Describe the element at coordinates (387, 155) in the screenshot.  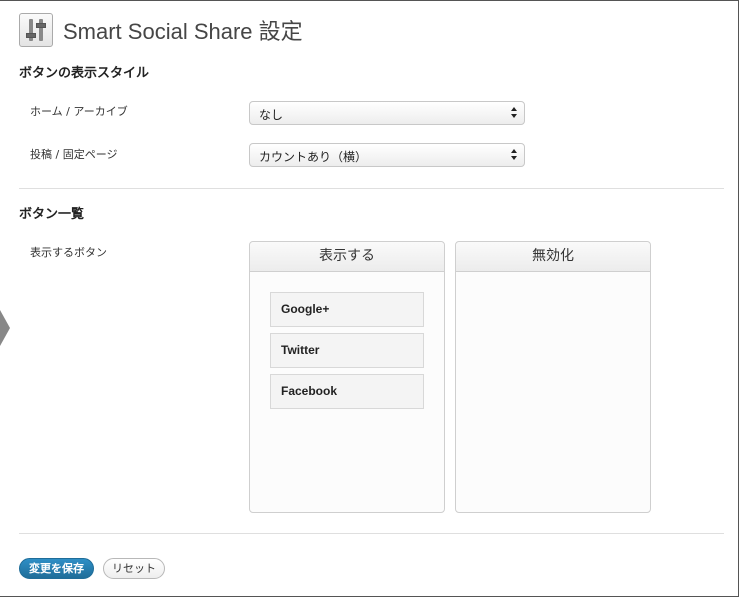
I see `post-page-select: カウントあり（横）` at that location.